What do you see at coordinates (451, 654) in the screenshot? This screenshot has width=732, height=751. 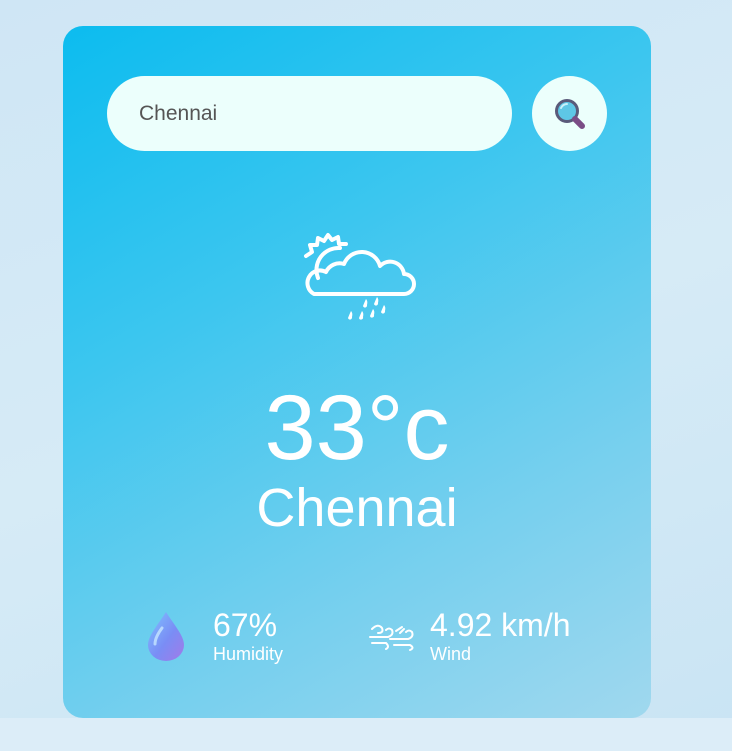 I see `wind-label: Wind` at bounding box center [451, 654].